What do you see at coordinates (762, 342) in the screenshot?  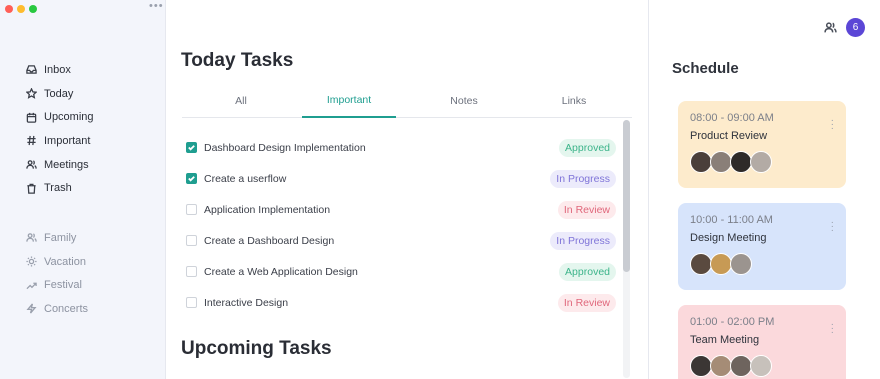 I see `schedule-card: 01:00 - 02:00 PM Team Meeting · · ·` at bounding box center [762, 342].